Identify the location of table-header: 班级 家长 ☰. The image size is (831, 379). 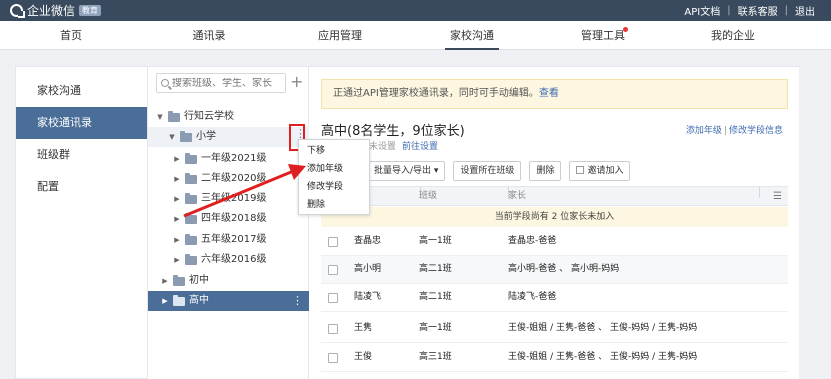
(554, 196).